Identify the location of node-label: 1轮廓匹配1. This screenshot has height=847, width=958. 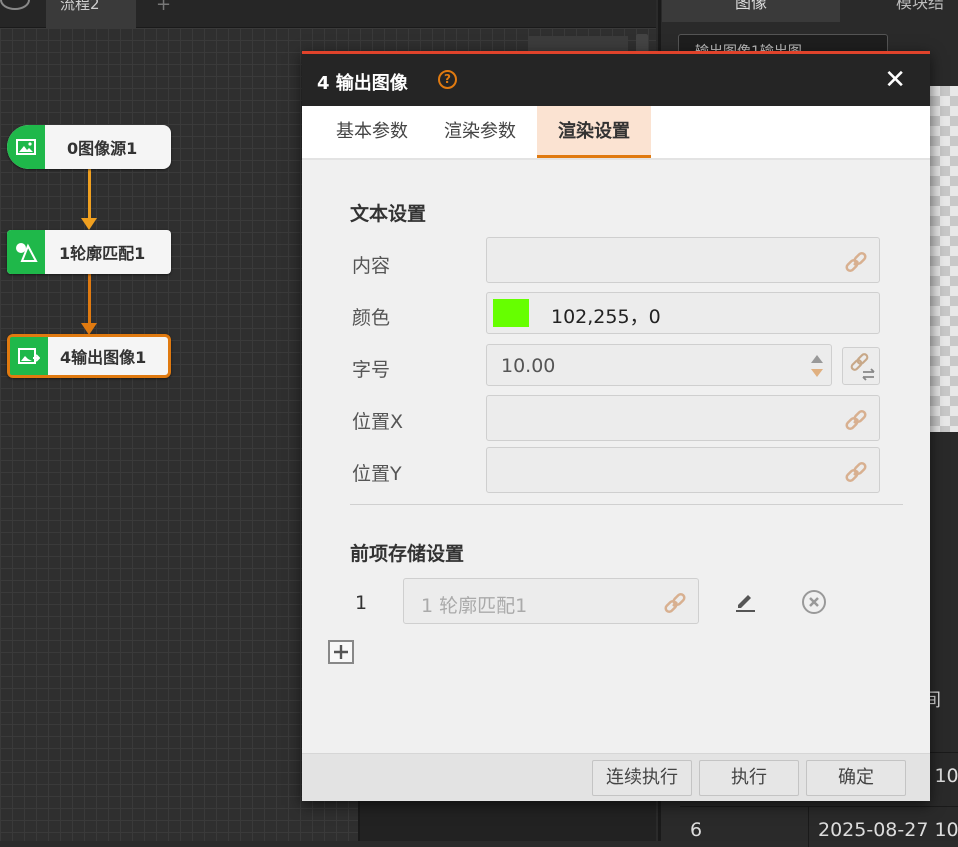
(102, 253).